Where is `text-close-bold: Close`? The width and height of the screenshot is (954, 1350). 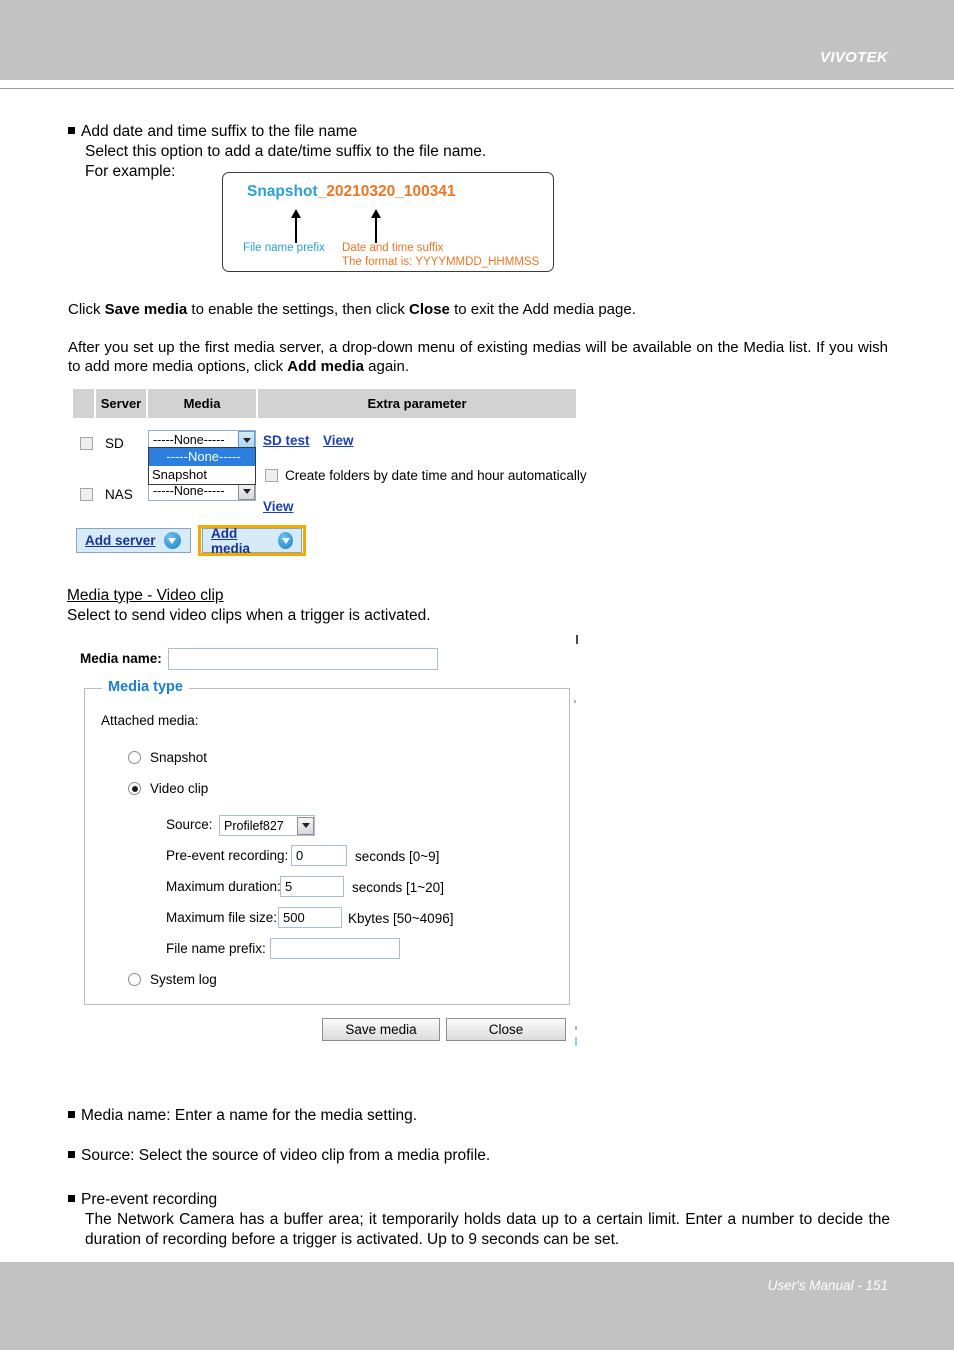
text-close-bold: Close is located at coordinates (429, 309).